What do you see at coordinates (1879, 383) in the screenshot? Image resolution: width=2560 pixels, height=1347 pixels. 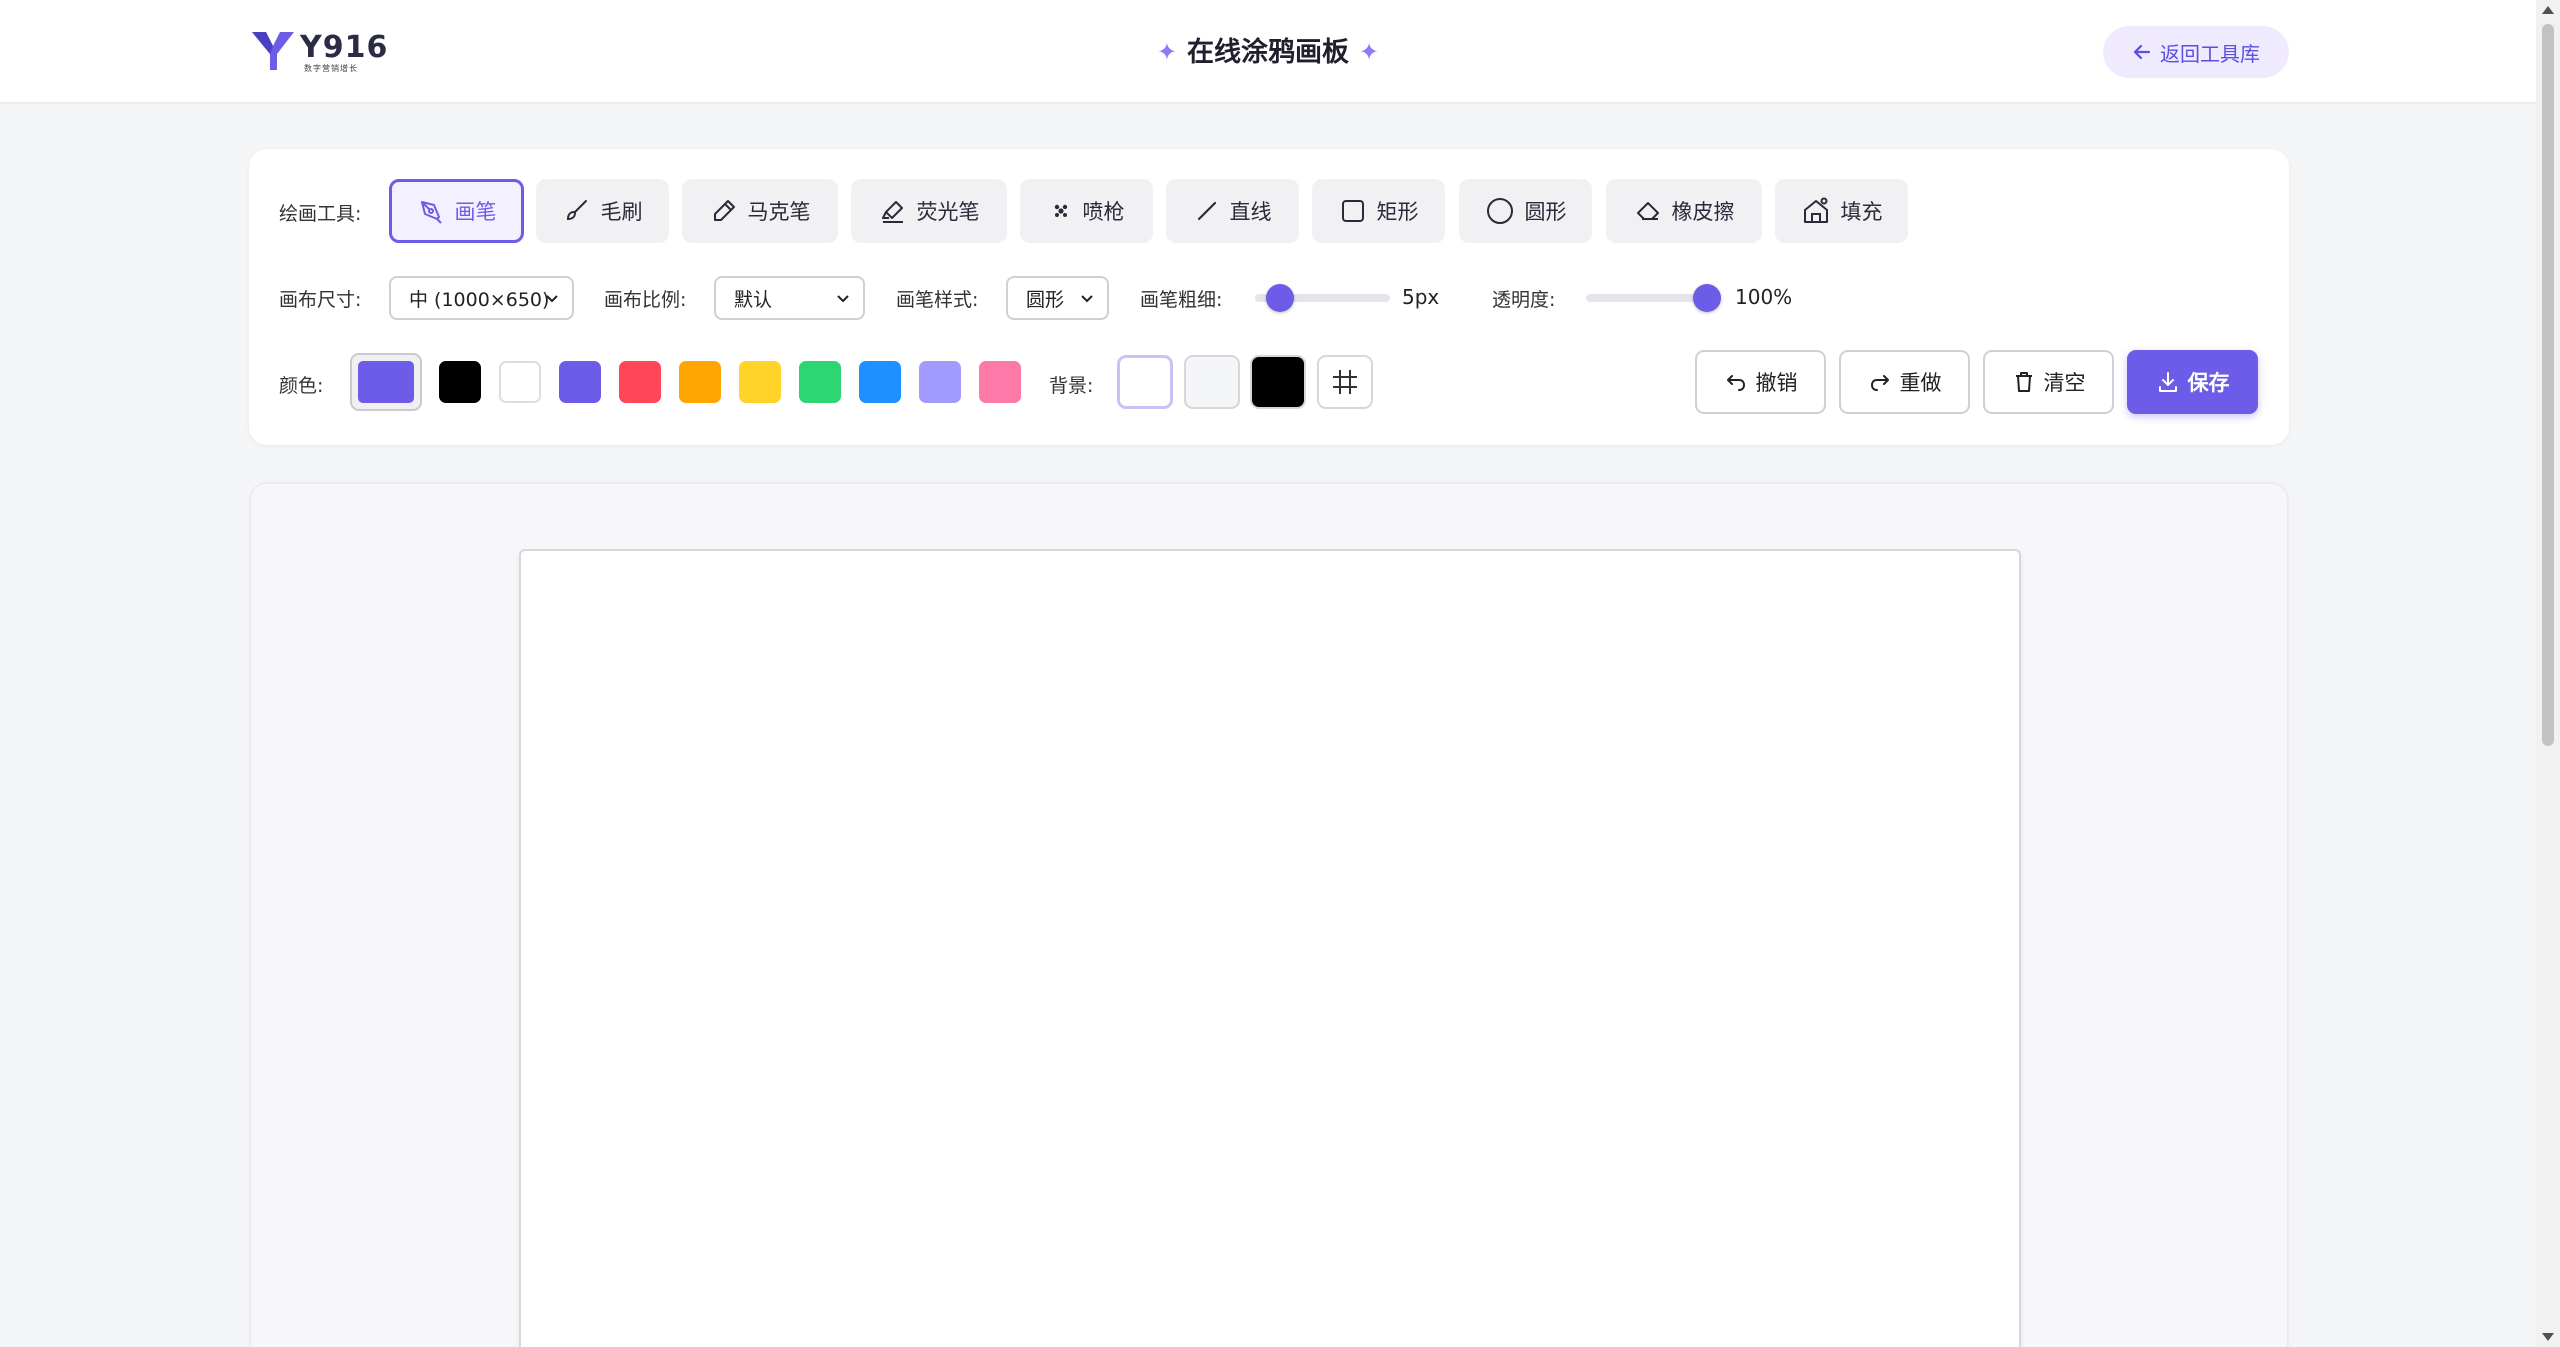 I see `redo-icon` at bounding box center [1879, 383].